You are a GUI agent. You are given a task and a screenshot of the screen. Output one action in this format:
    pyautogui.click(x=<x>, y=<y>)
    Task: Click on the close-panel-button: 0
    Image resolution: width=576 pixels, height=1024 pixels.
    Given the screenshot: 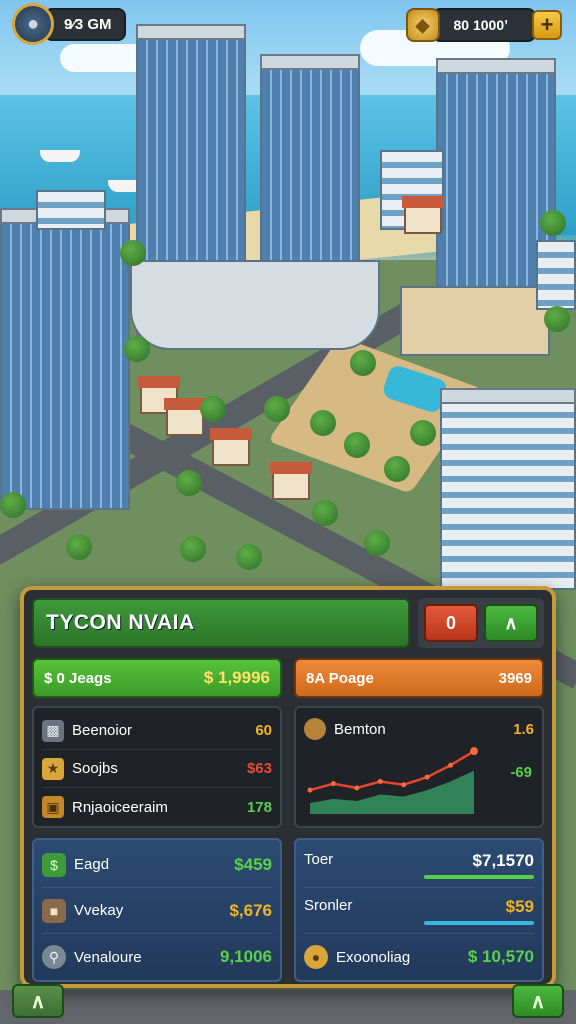 What is the action you would take?
    pyautogui.click(x=451, y=623)
    